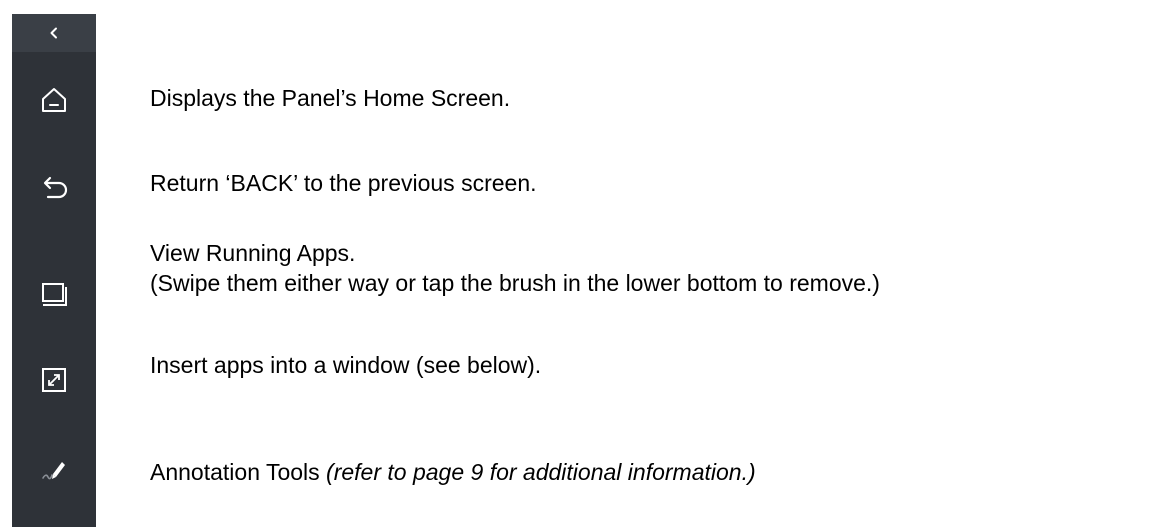 This screenshot has width=1167, height=527. I want to click on window-mode-button, so click(54, 380).